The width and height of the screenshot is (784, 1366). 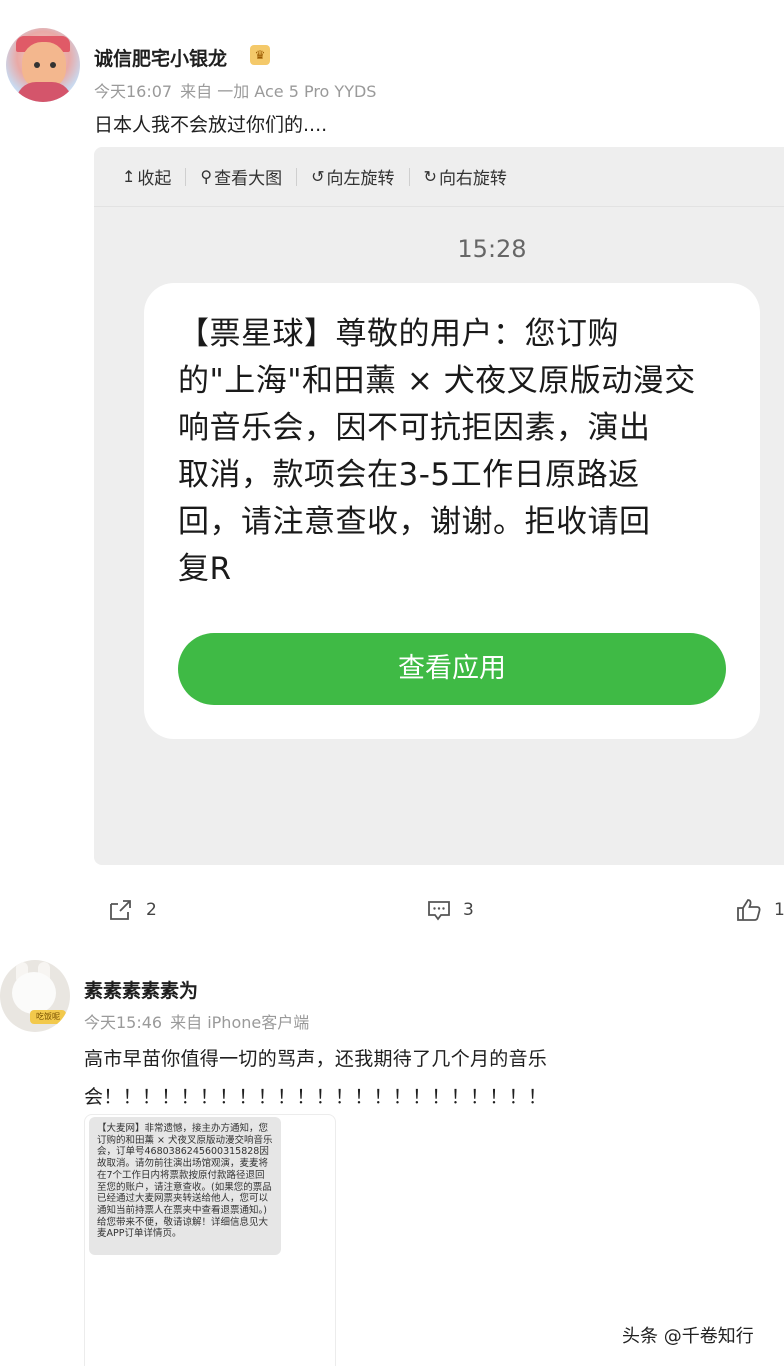 I want to click on user-avatar, so click(x=43, y=65).